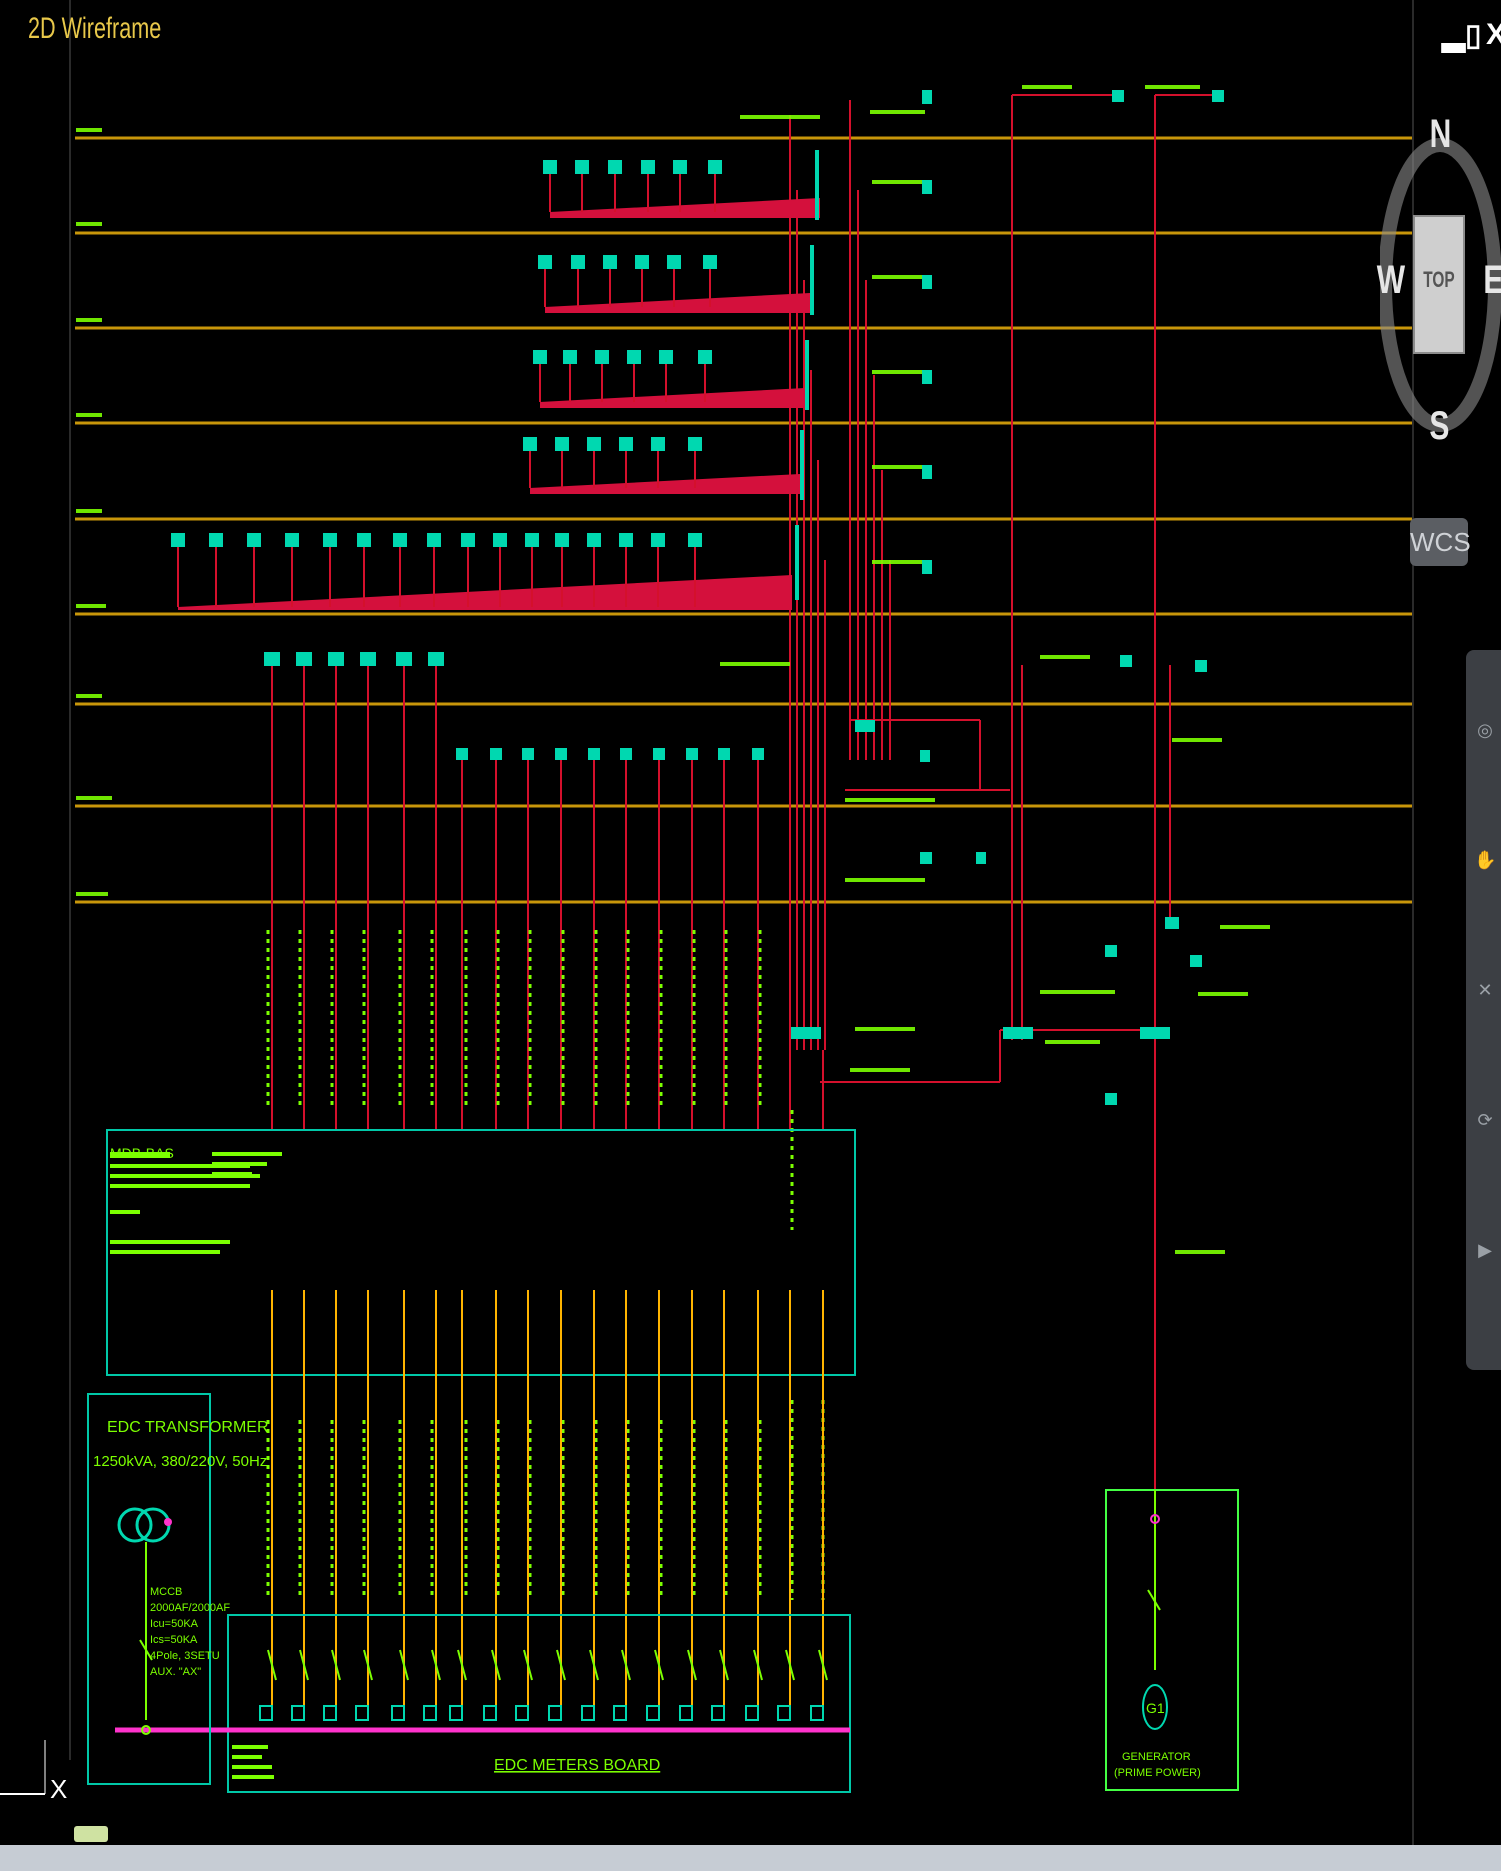 The image size is (1501, 1871). What do you see at coordinates (180, 1461) in the screenshot?
I see `transformer-rating: 1250kVA, 380/220V, 50Hz` at bounding box center [180, 1461].